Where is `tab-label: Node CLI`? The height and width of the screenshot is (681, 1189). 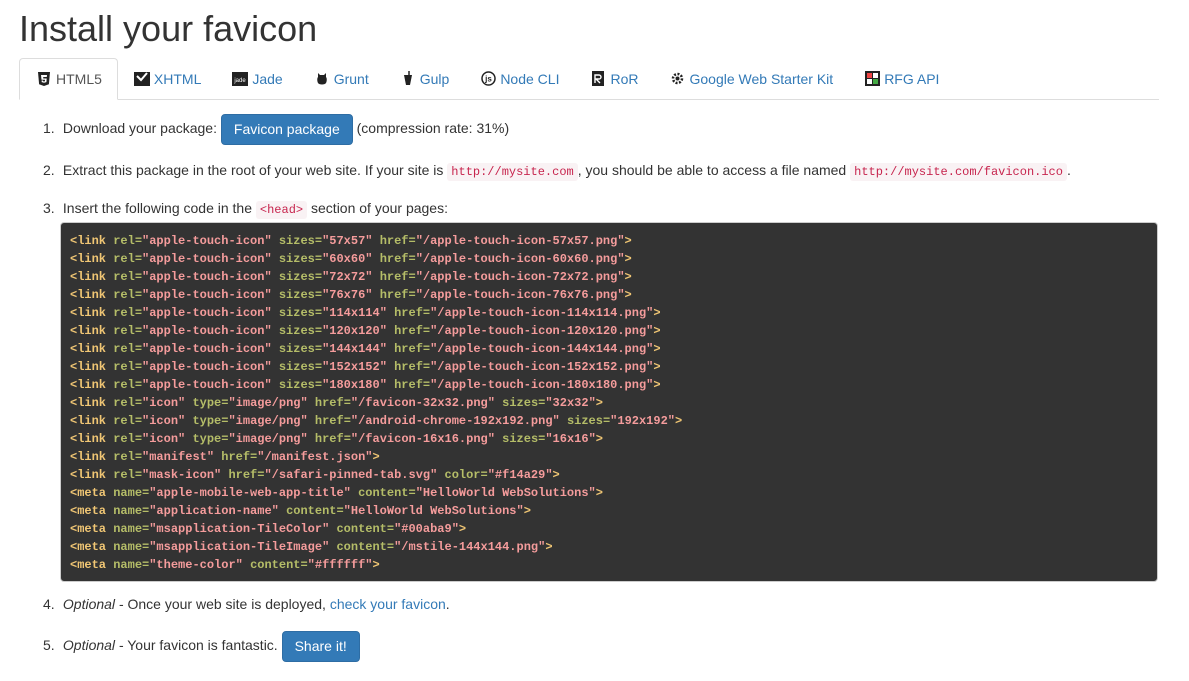
tab-label: Node CLI is located at coordinates (530, 78).